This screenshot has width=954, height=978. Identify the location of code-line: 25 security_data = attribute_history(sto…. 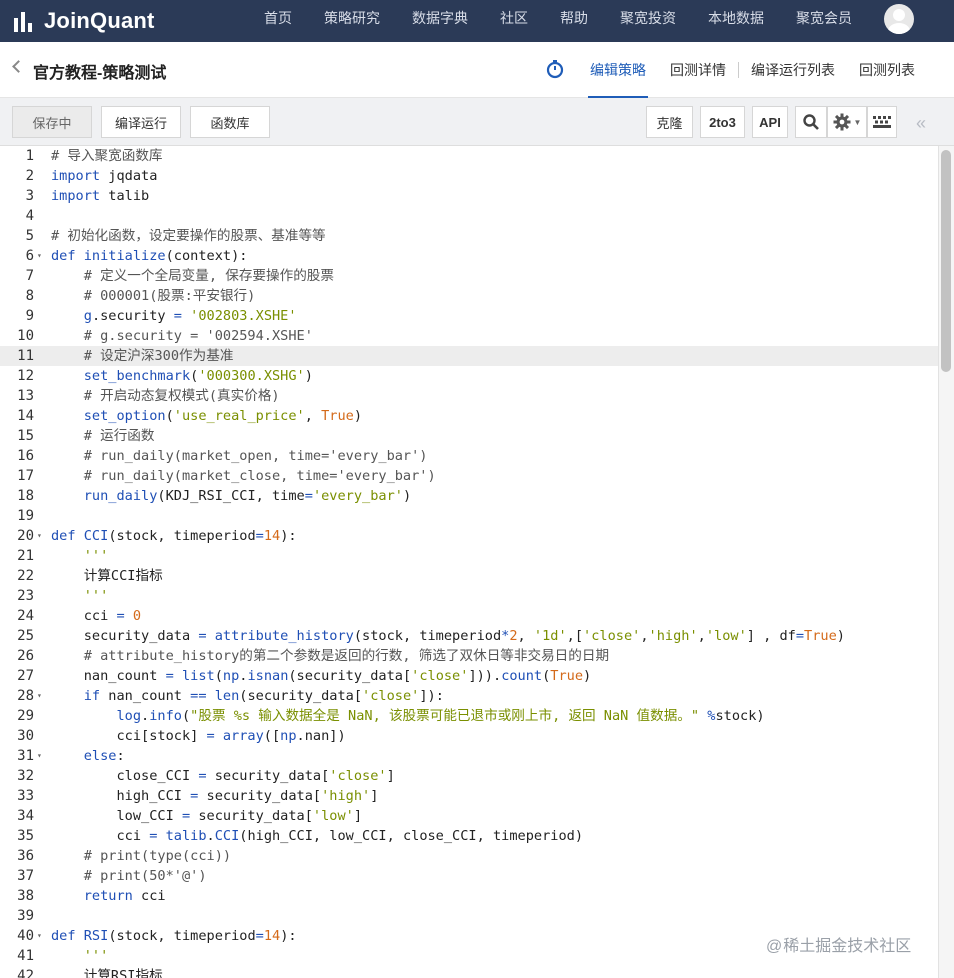
(469, 636).